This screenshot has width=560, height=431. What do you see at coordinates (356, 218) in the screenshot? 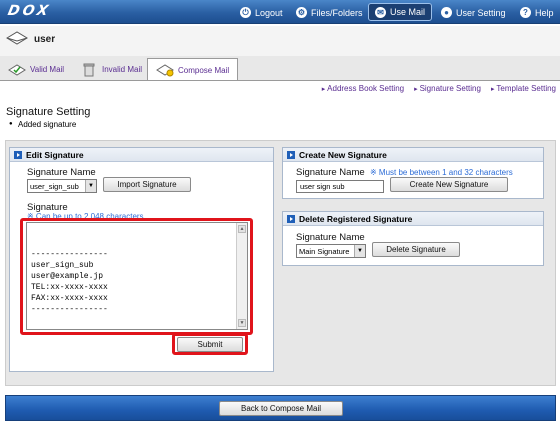
I see `delete-signature-title: Delete Registered Signature` at bounding box center [356, 218].